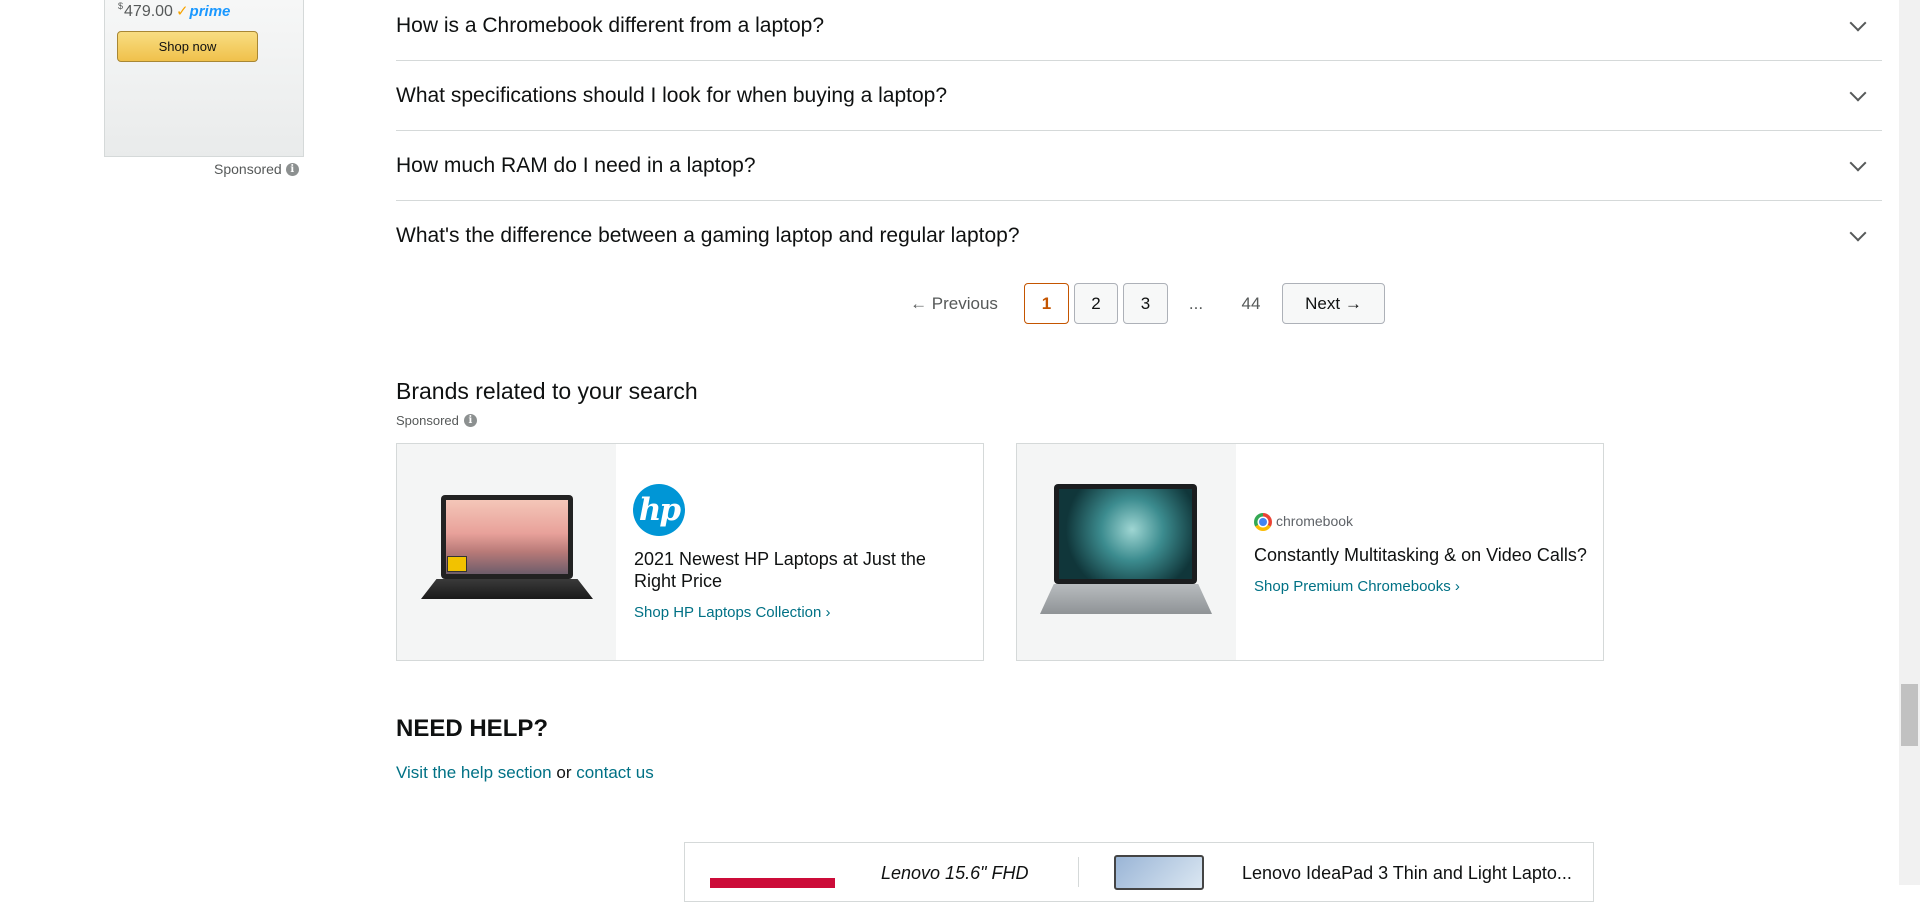  I want to click on laptop-sticker, so click(457, 564).